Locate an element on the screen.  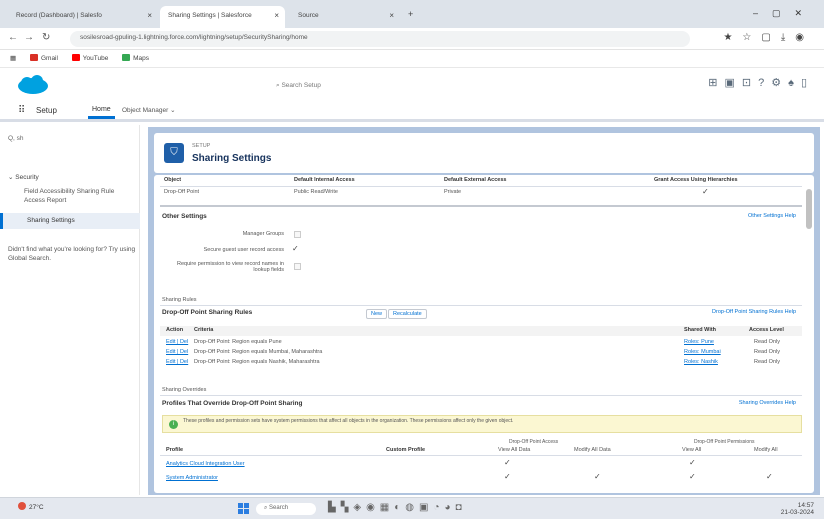
tab-object-manager: Object Manager ⌄ is located at coordinates (149, 110).